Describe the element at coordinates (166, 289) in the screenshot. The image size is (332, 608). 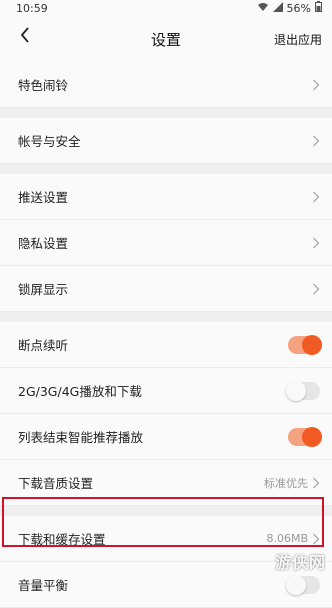
I see `setting-row-lockscreen-display: 锁屏显示` at that location.